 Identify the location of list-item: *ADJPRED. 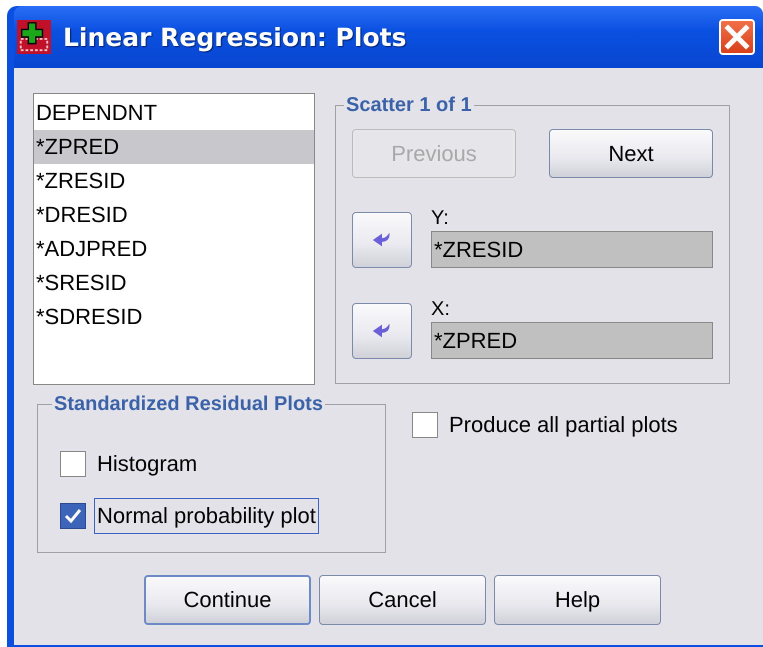
(174, 249).